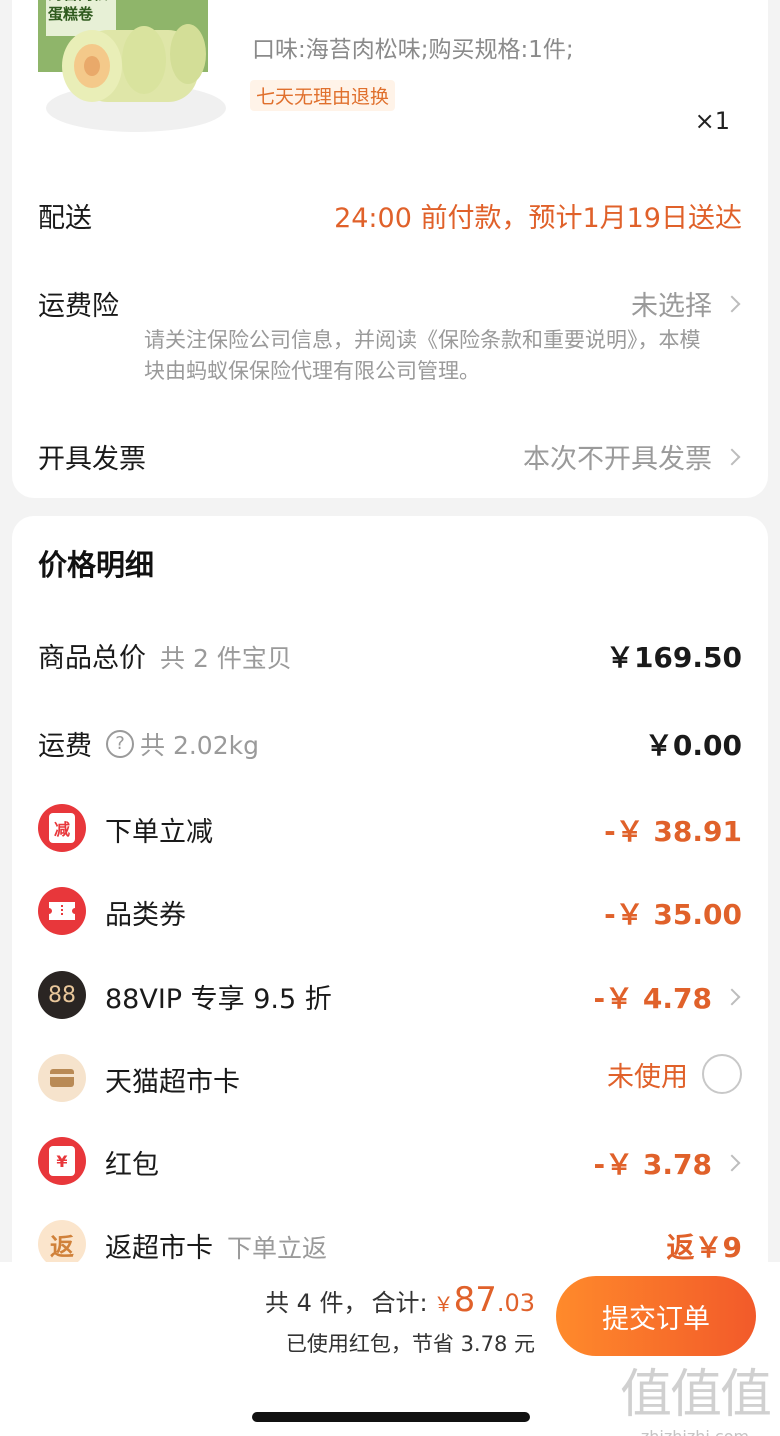  Describe the element at coordinates (673, 914) in the screenshot. I see `category-coupon-value: -￥ 35.00` at that location.